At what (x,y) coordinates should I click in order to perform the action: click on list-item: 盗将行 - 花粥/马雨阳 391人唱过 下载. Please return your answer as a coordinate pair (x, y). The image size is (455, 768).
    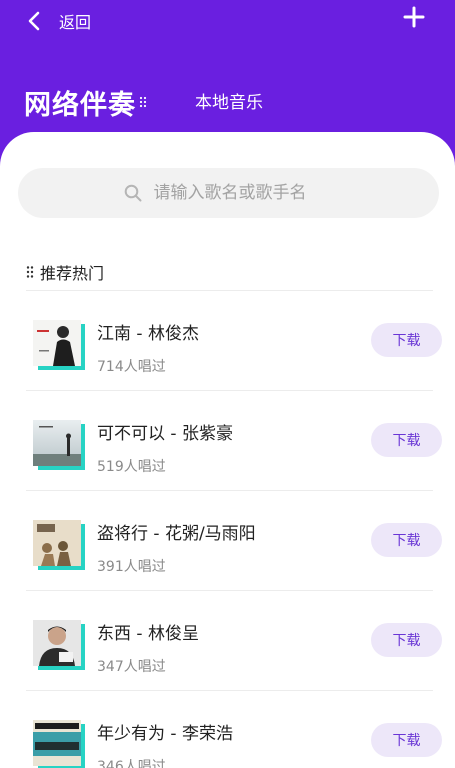
    Looking at the image, I should click on (227, 541).